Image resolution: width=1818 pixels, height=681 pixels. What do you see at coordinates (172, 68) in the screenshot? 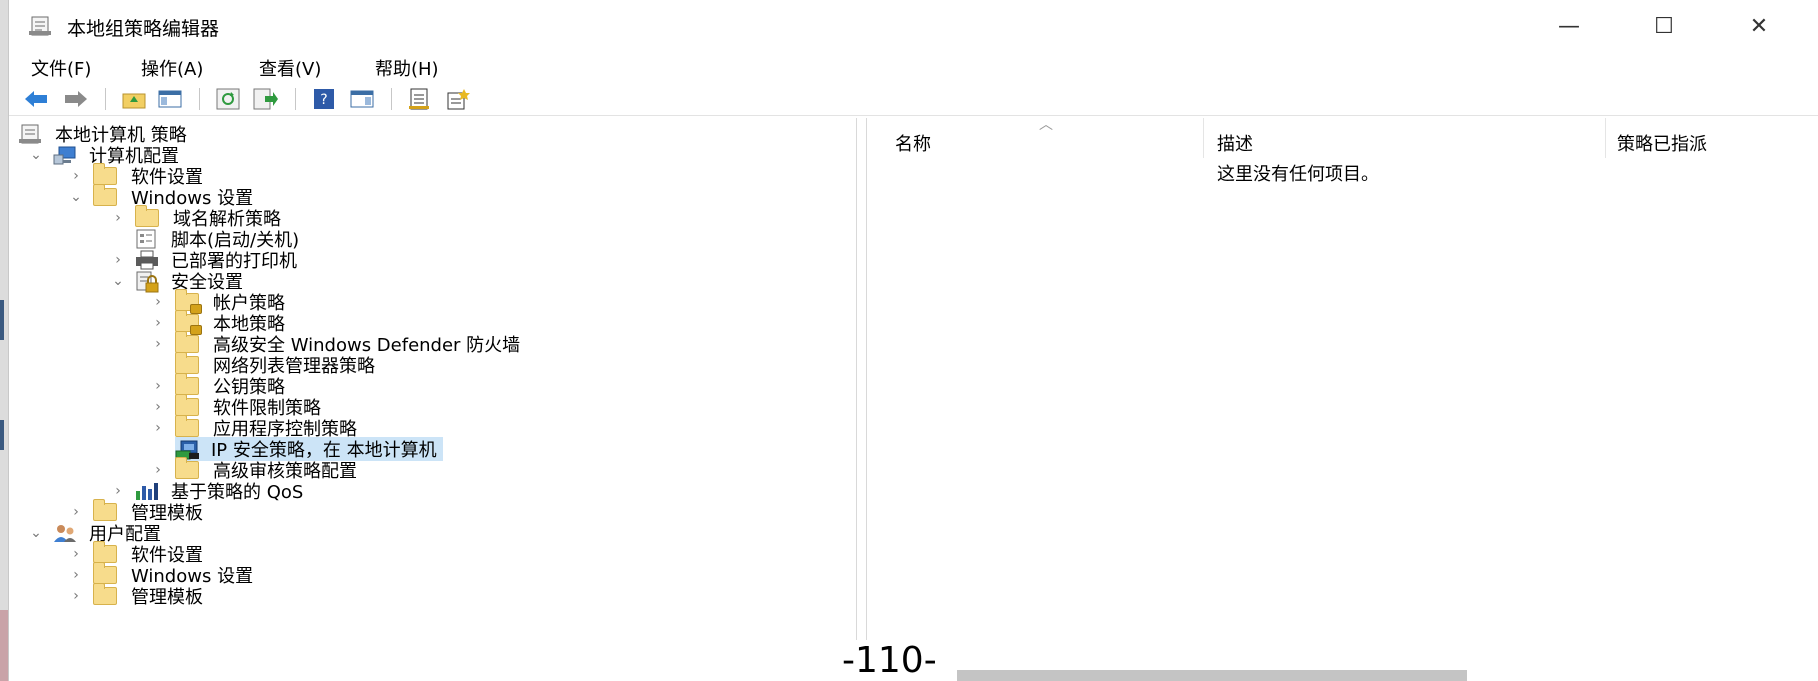
I see `menu-action: 操作(A)` at bounding box center [172, 68].